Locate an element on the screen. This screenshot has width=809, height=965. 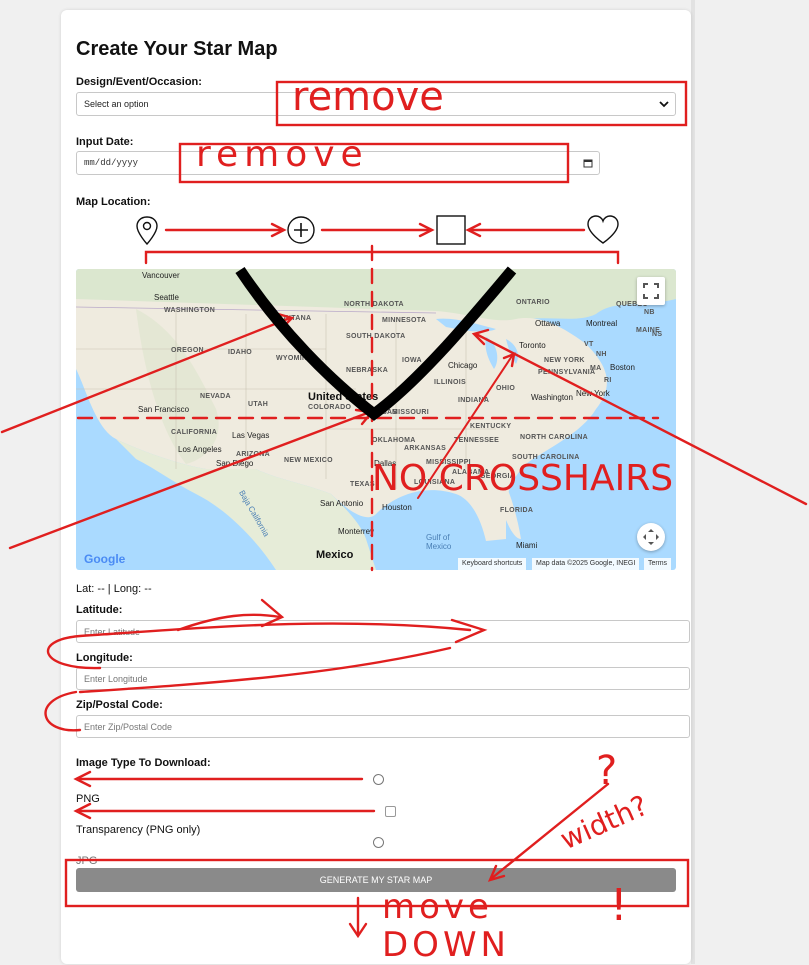
region-label: MISSOURI is located at coordinates (411, 412).